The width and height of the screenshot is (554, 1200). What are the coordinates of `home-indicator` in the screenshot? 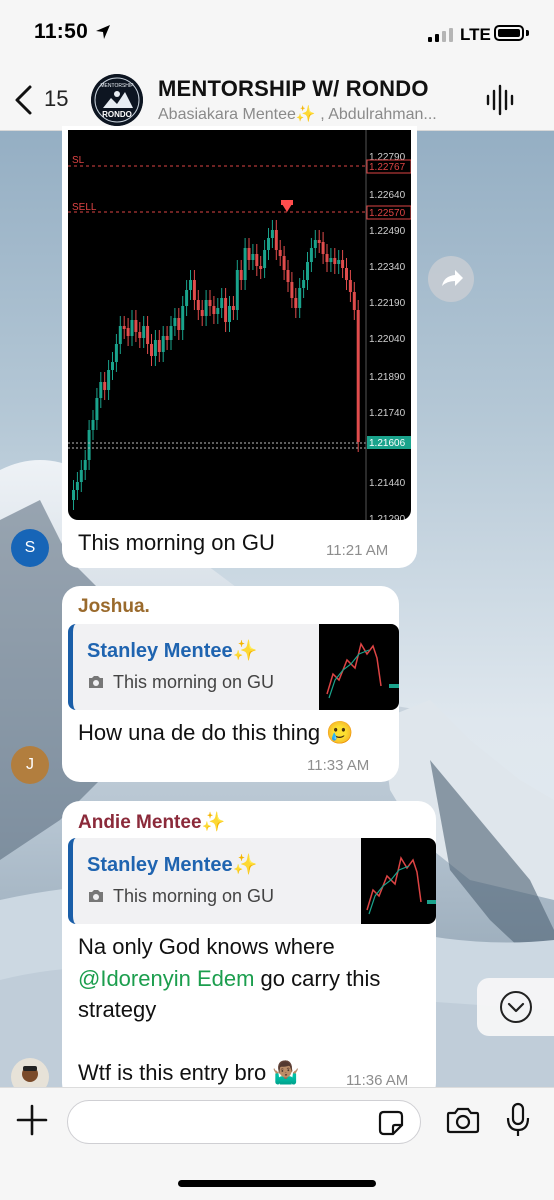 It's located at (277, 1183).